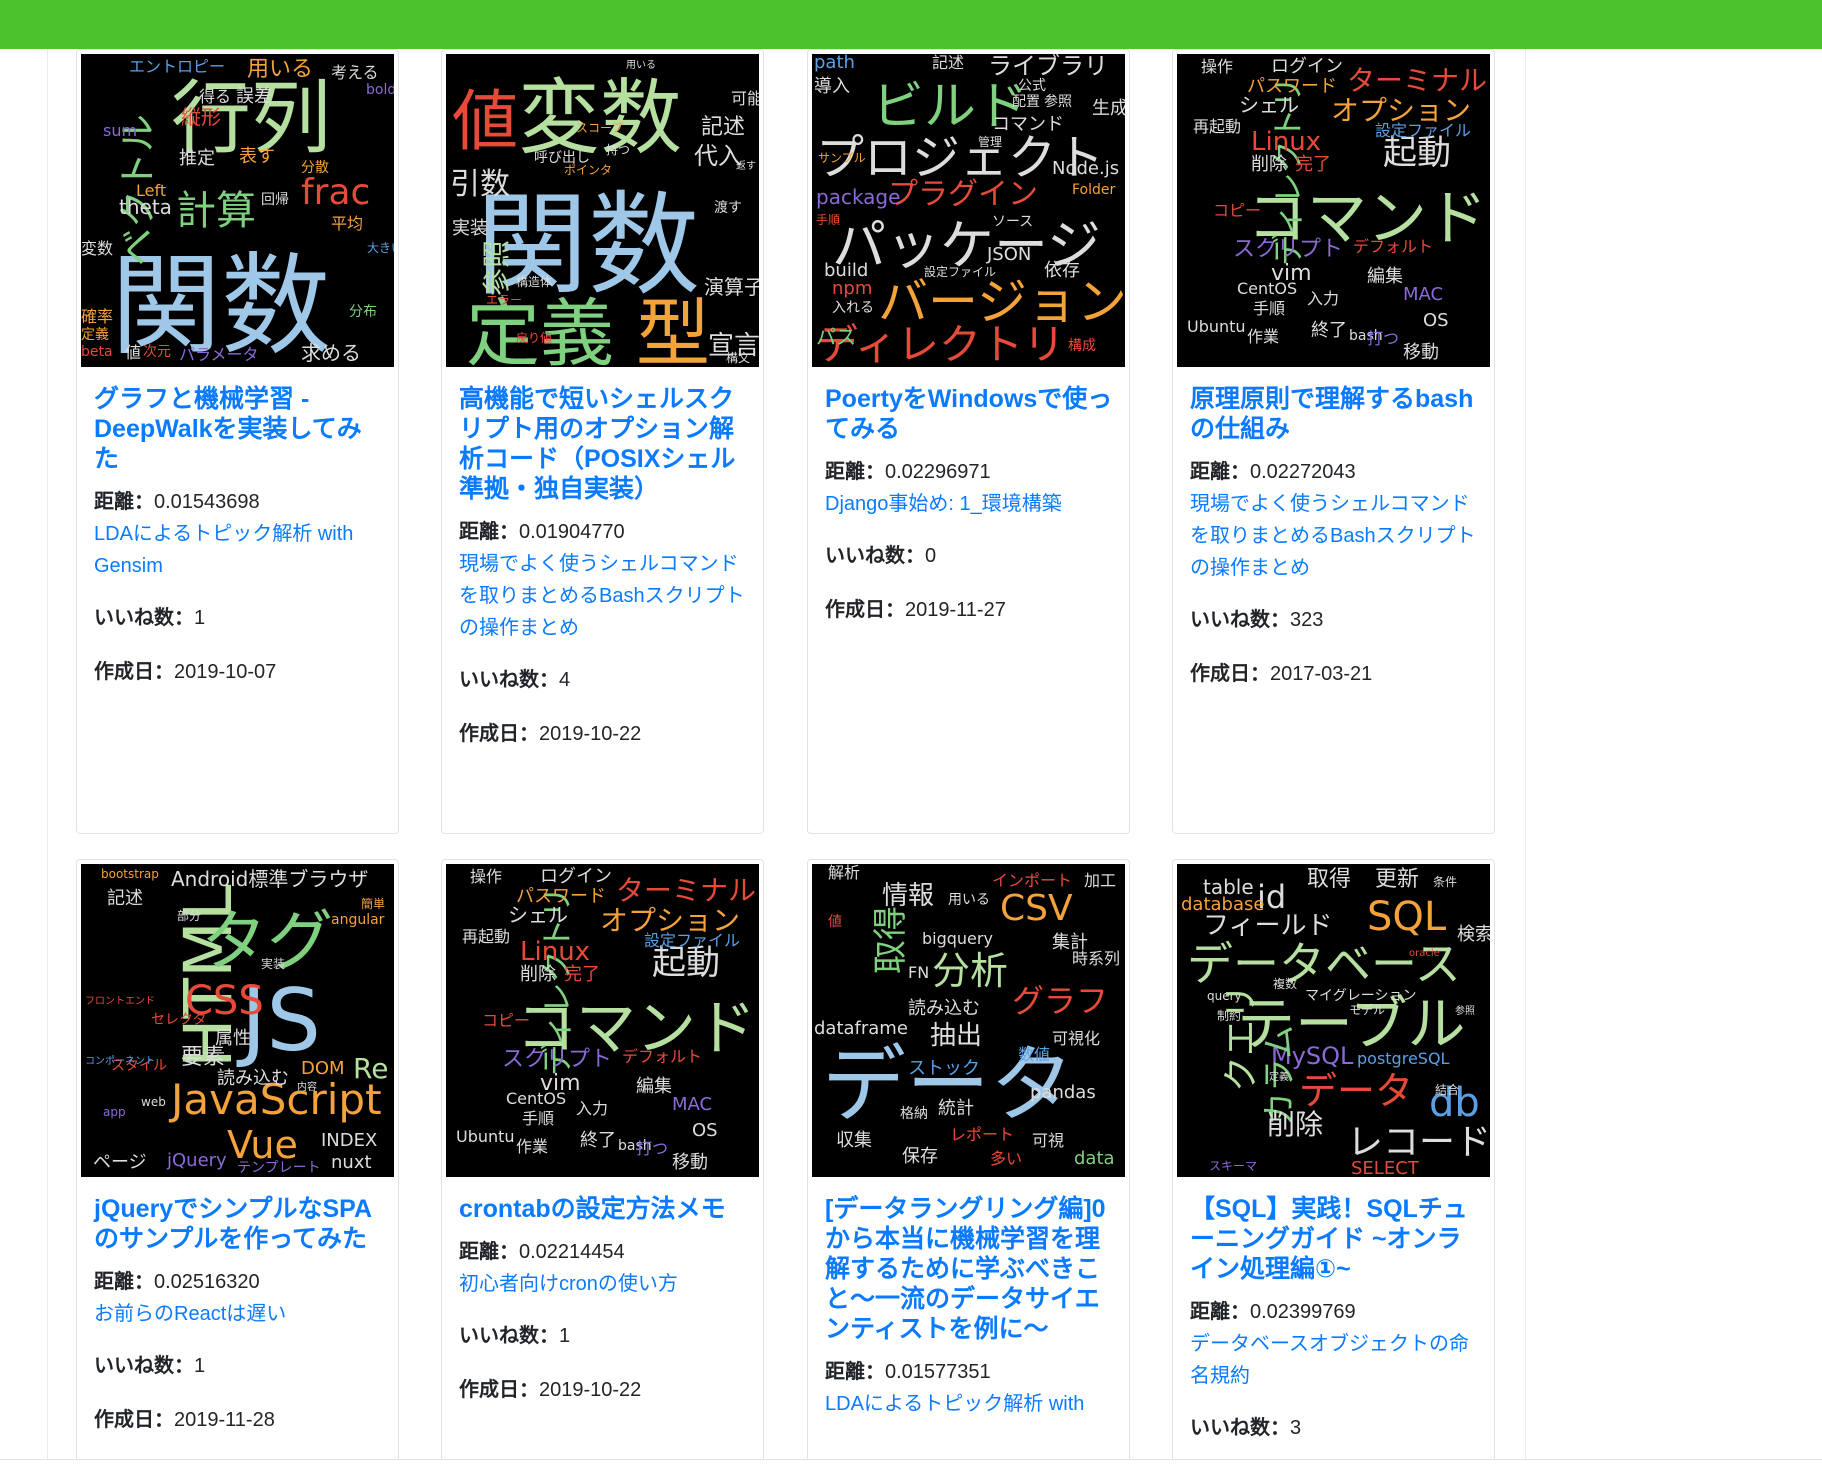  What do you see at coordinates (920, 1156) in the screenshot?
I see `cloud-word: 保存` at bounding box center [920, 1156].